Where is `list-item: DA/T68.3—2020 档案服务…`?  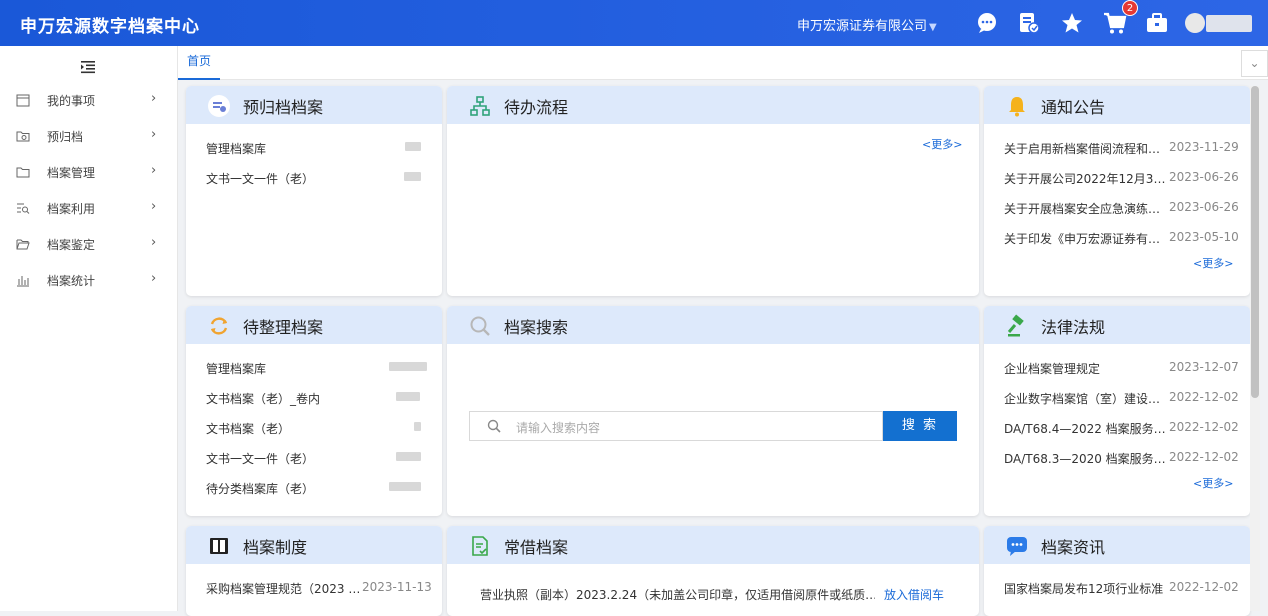
list-item: DA/T68.3—2020 档案服务… is located at coordinates (1085, 458).